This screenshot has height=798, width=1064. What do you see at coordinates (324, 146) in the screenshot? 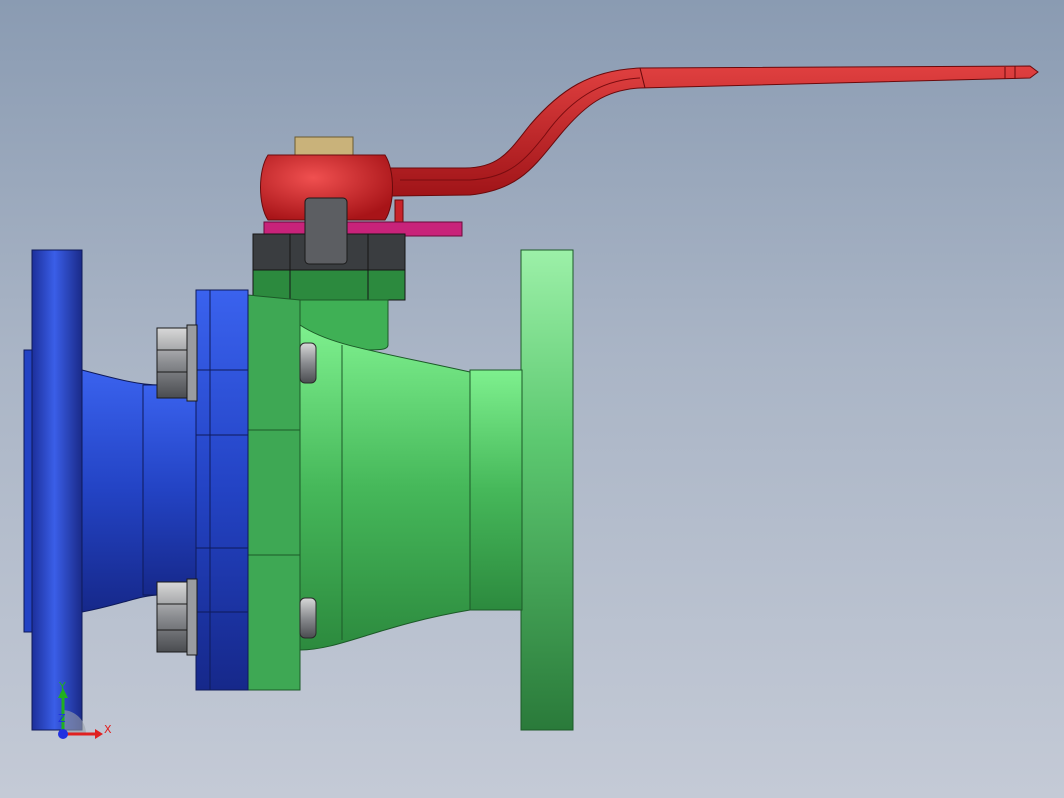
I see `stem-nut` at bounding box center [324, 146].